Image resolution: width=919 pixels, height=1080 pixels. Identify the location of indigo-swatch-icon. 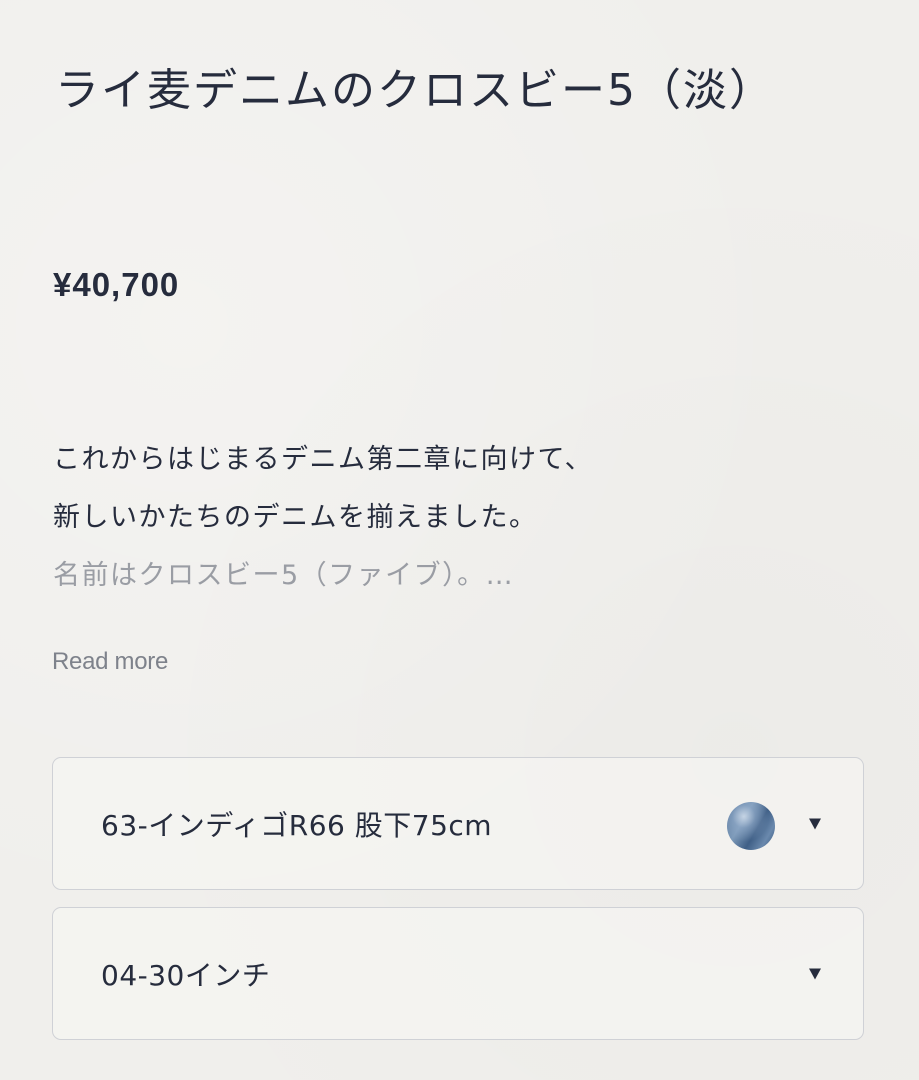
(751, 826).